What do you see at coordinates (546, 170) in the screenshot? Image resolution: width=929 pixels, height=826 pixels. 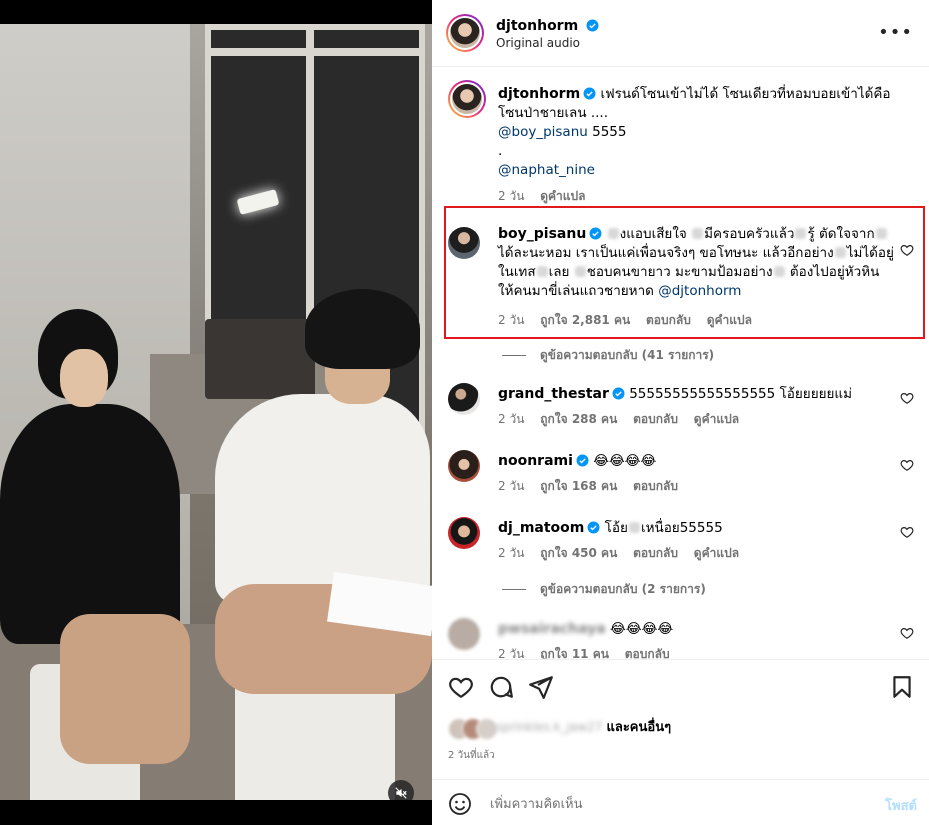 I see `caption-mention-naphat: @naphat_nine` at bounding box center [546, 170].